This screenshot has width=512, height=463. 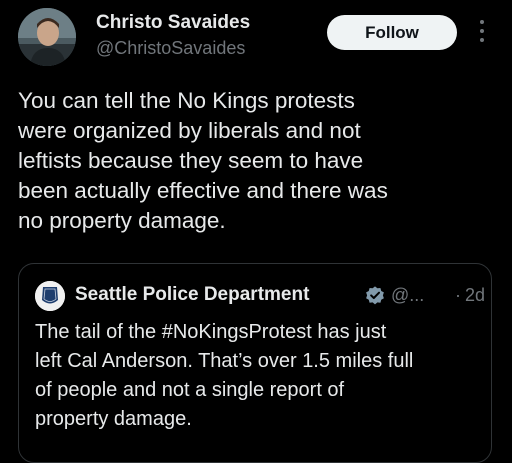 What do you see at coordinates (192, 295) in the screenshot?
I see `quoted-author-name: Seattle Police Department` at bounding box center [192, 295].